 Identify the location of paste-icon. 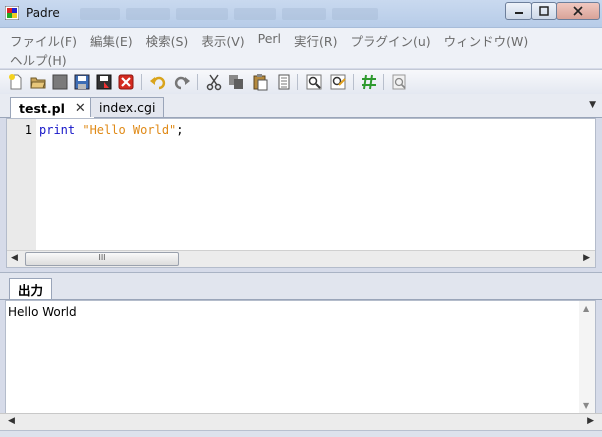
(260, 82).